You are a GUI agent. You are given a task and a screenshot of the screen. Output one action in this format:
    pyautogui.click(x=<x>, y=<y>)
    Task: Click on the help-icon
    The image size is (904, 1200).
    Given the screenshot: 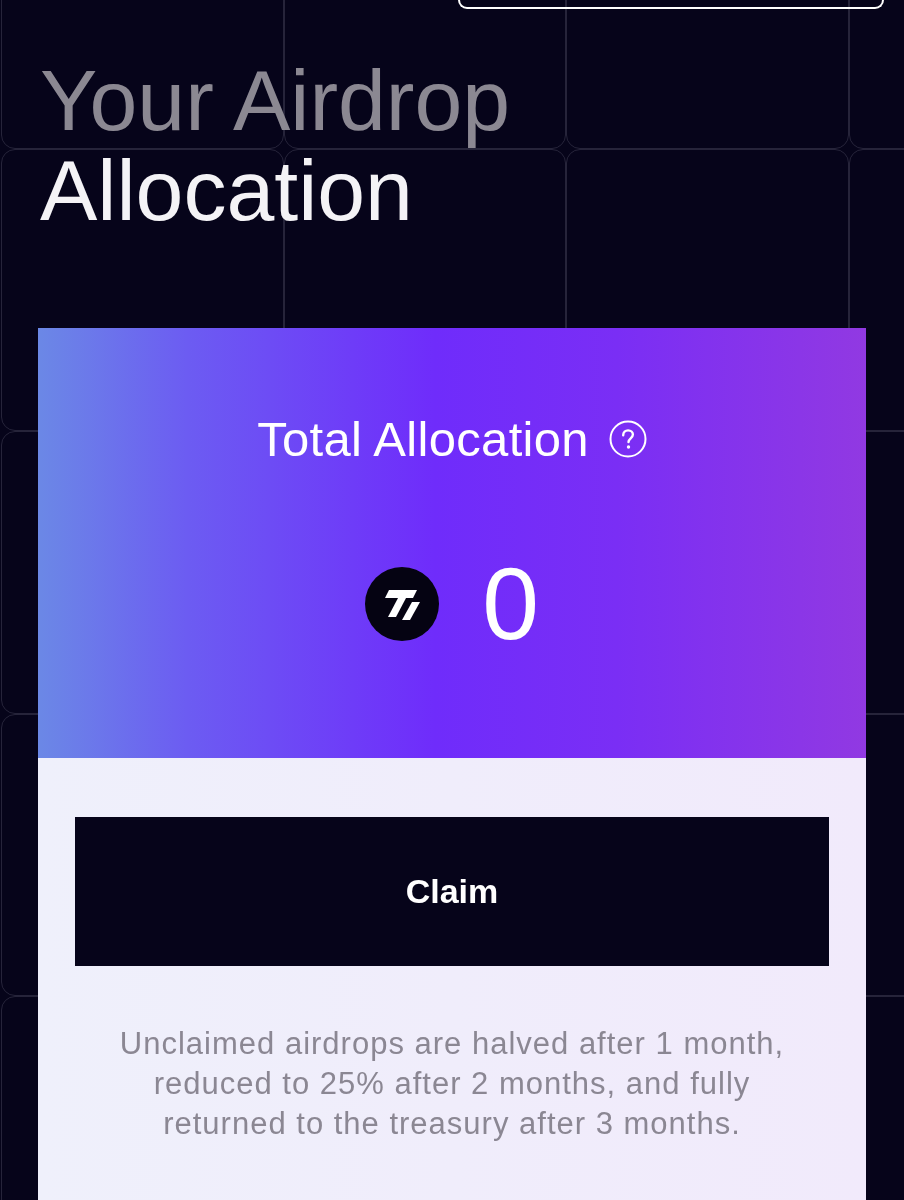 What is the action you would take?
    pyautogui.click(x=627, y=439)
    